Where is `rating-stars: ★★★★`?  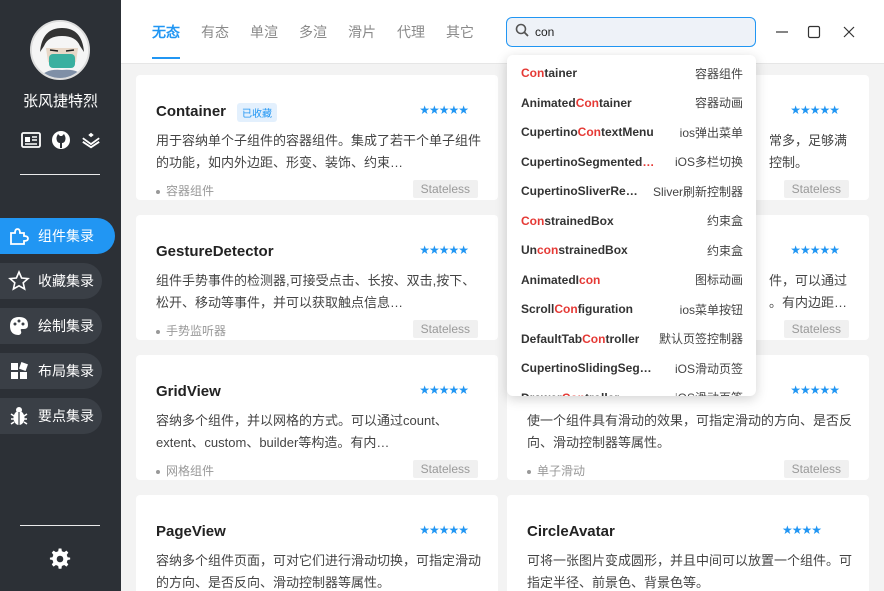 rating-stars: ★★★★ is located at coordinates (801, 530).